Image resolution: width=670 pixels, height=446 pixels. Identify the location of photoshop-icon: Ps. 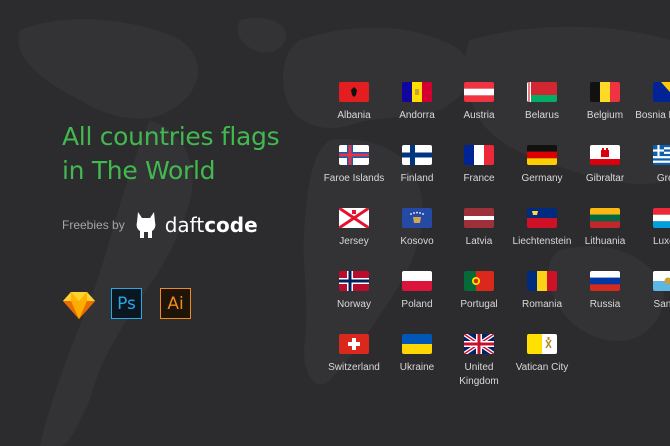
(128, 304).